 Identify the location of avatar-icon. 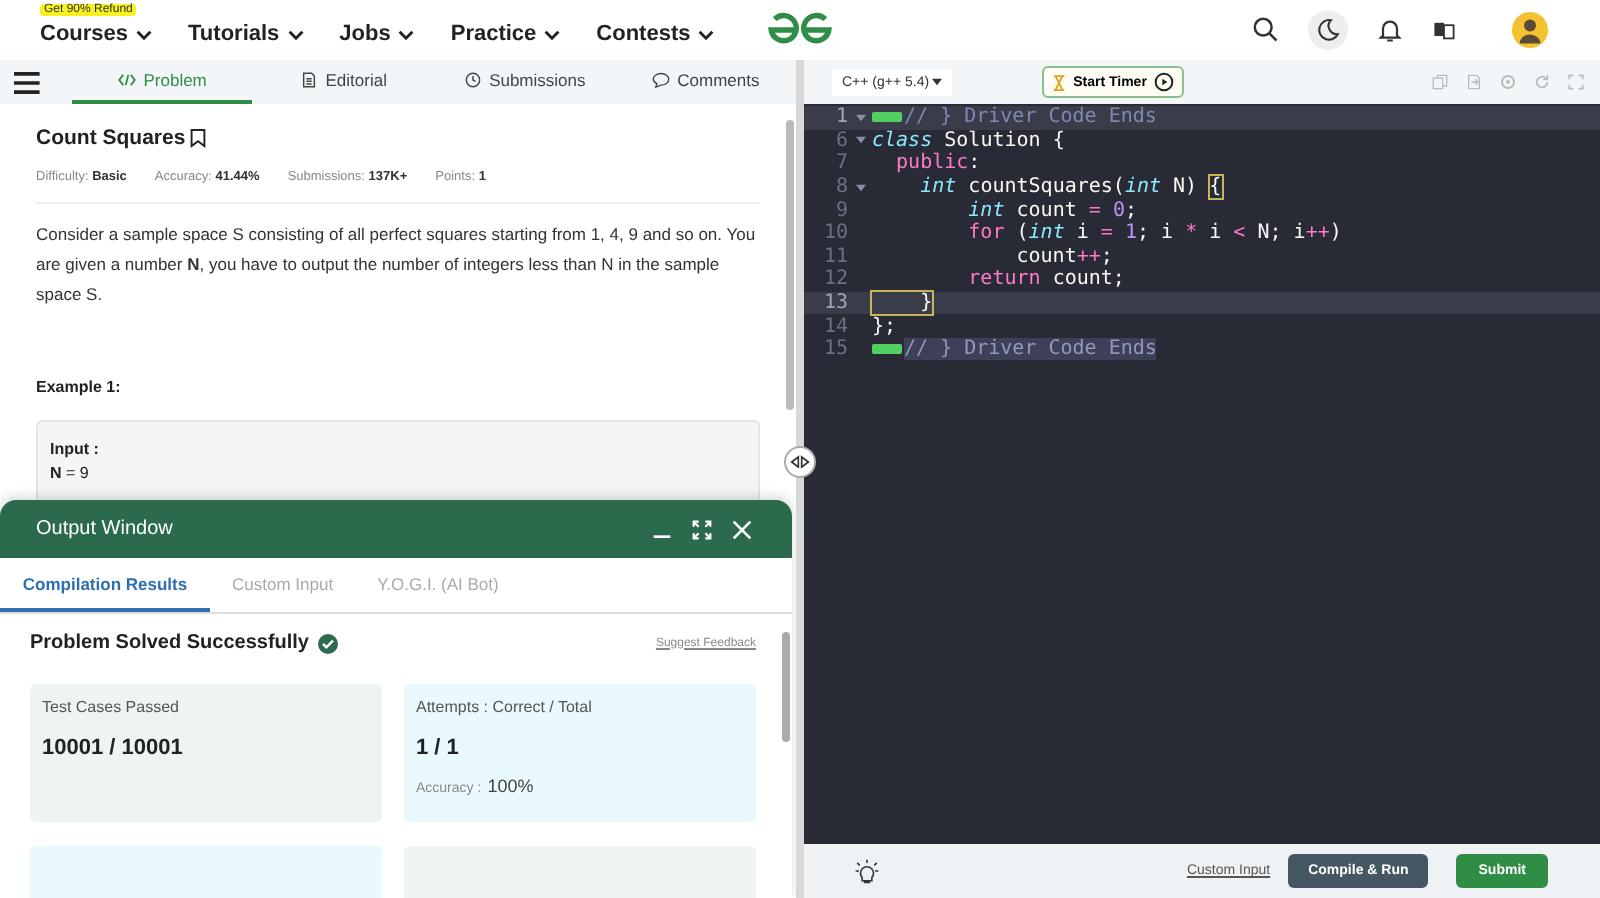
(1530, 30).